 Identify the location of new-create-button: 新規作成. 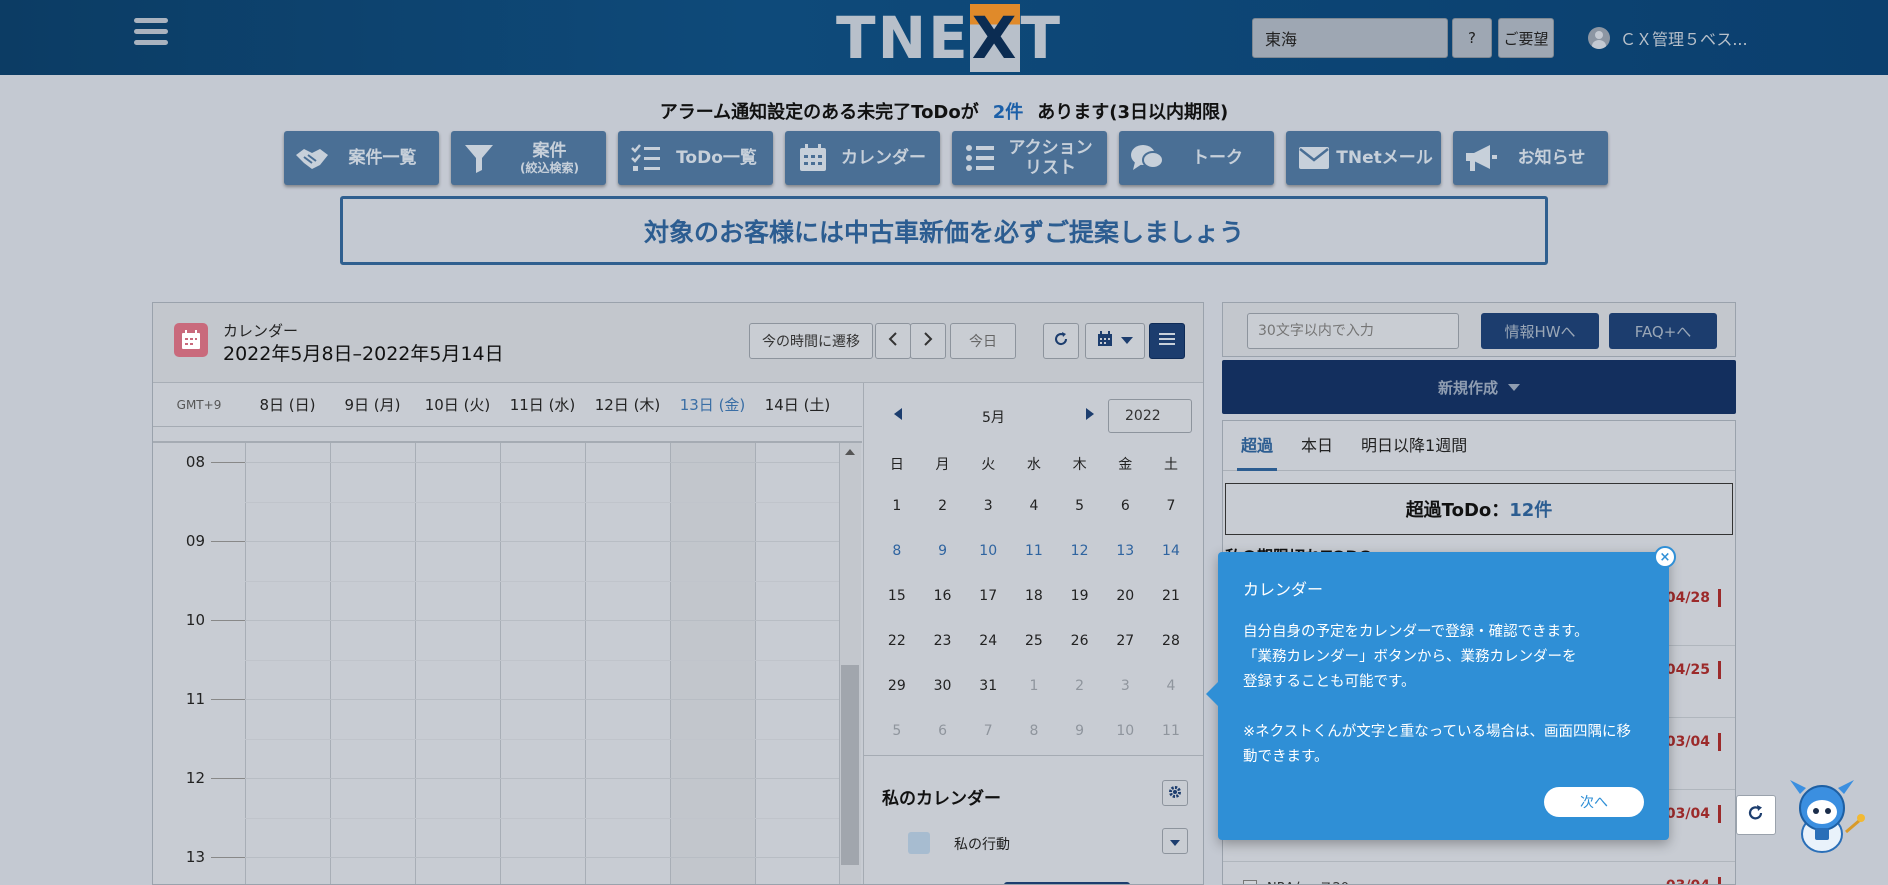
(1479, 387).